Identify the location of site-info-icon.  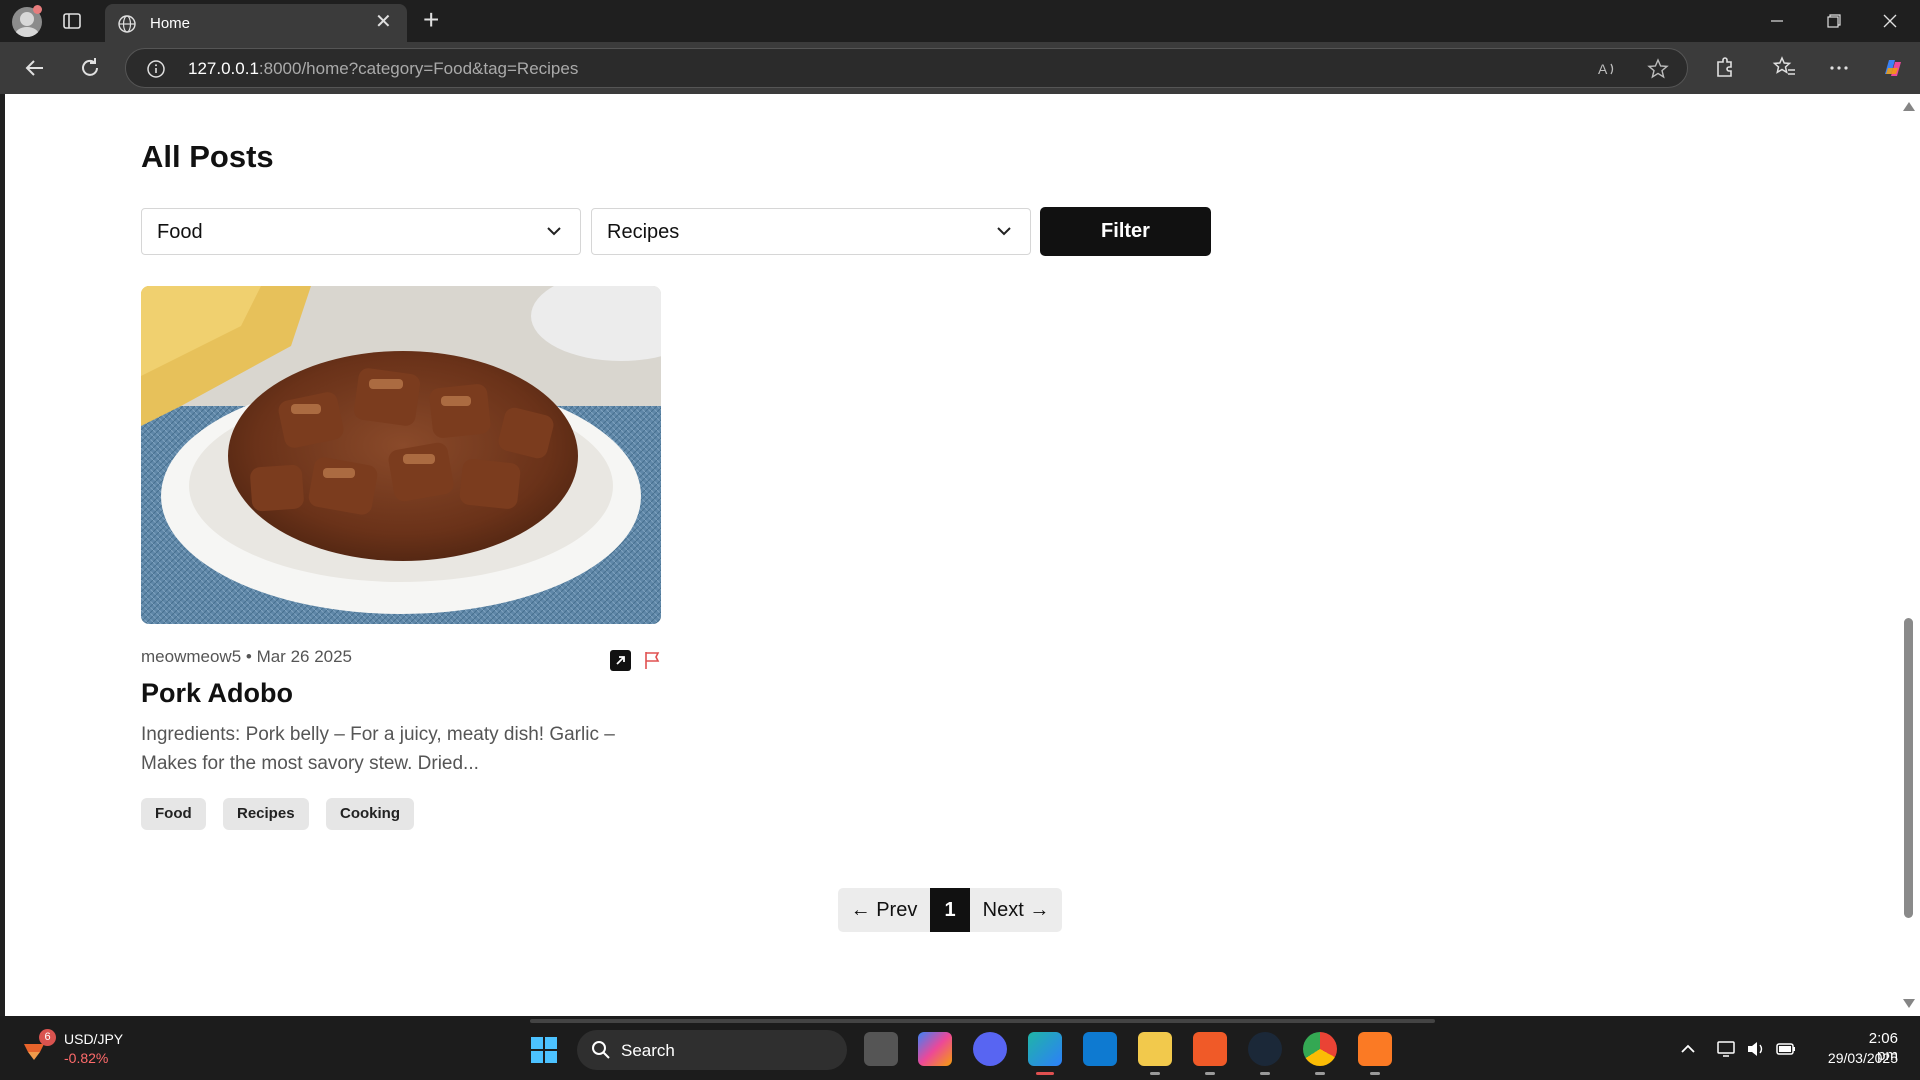
(156, 69).